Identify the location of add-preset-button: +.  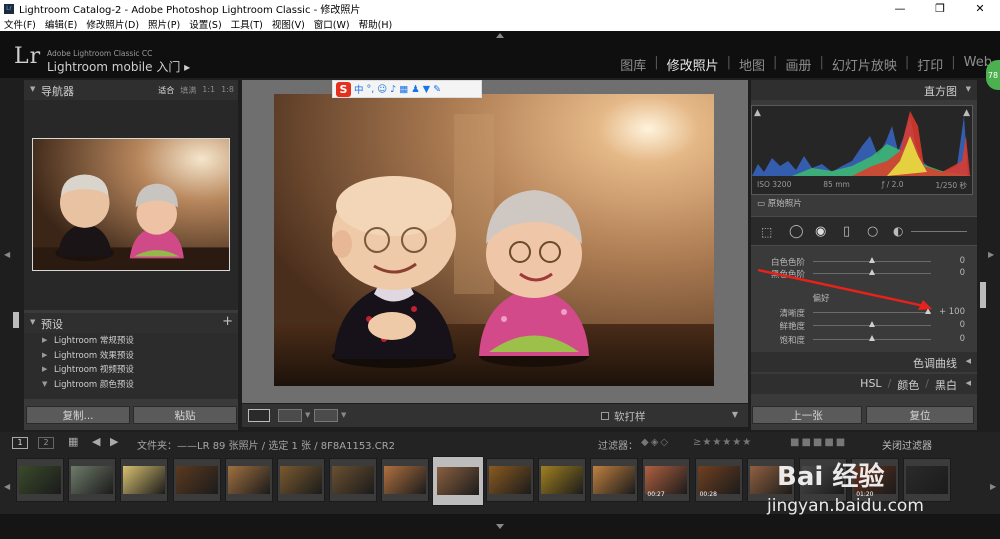
(227, 321).